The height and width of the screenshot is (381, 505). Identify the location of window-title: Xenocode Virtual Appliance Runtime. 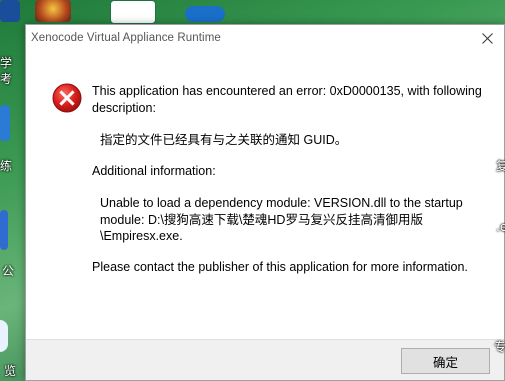
(126, 38).